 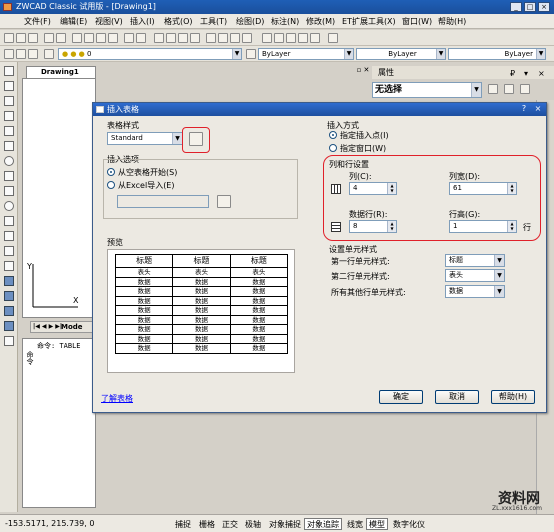 I want to click on circle-icon, so click(x=9, y=161).